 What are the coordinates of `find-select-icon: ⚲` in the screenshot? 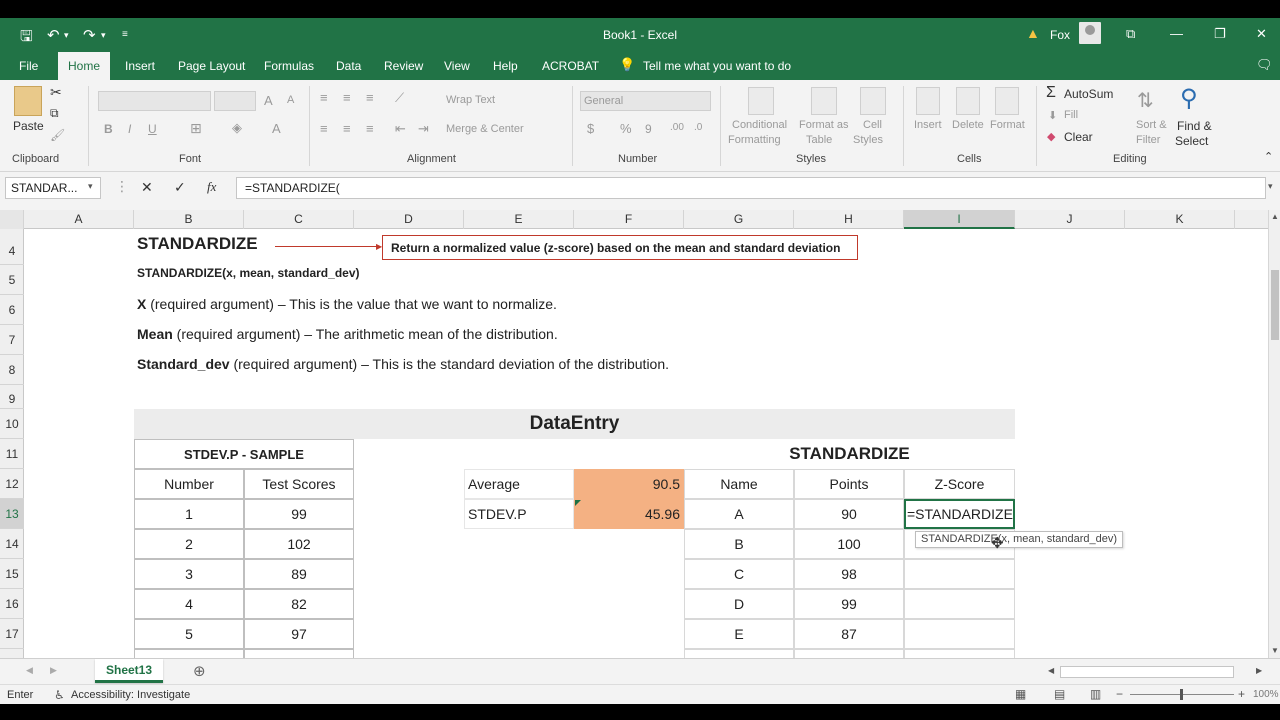 It's located at (1189, 98).